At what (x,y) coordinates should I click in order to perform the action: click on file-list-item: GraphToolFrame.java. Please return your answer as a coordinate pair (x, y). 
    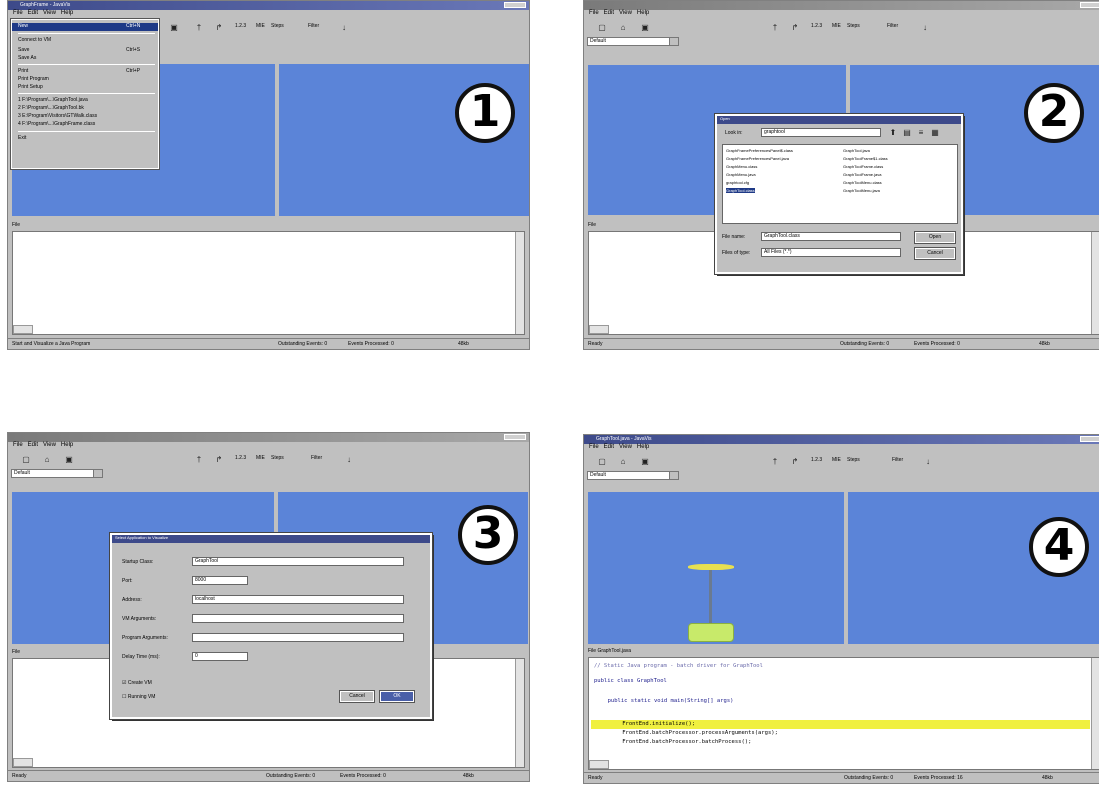
    Looking at the image, I should click on (862, 174).